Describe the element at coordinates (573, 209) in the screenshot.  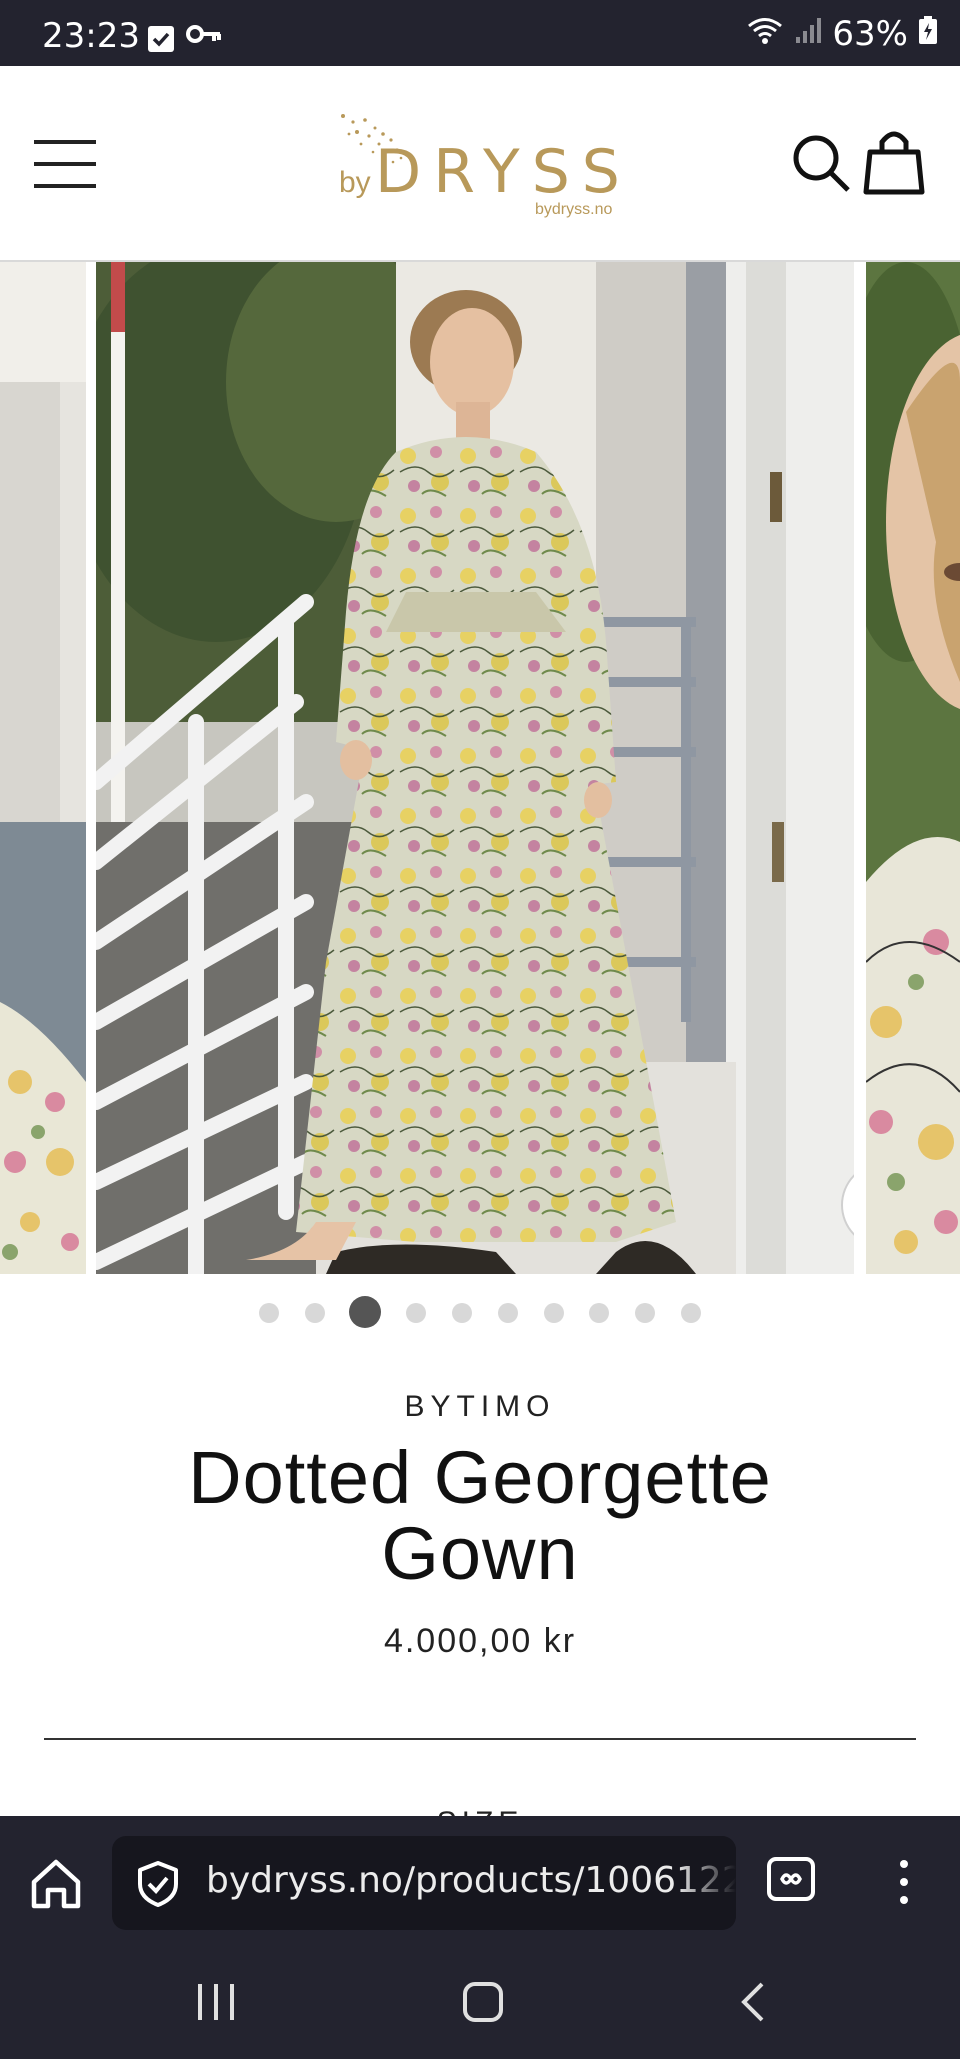
I see `logo-domain: bydryss.no` at that location.